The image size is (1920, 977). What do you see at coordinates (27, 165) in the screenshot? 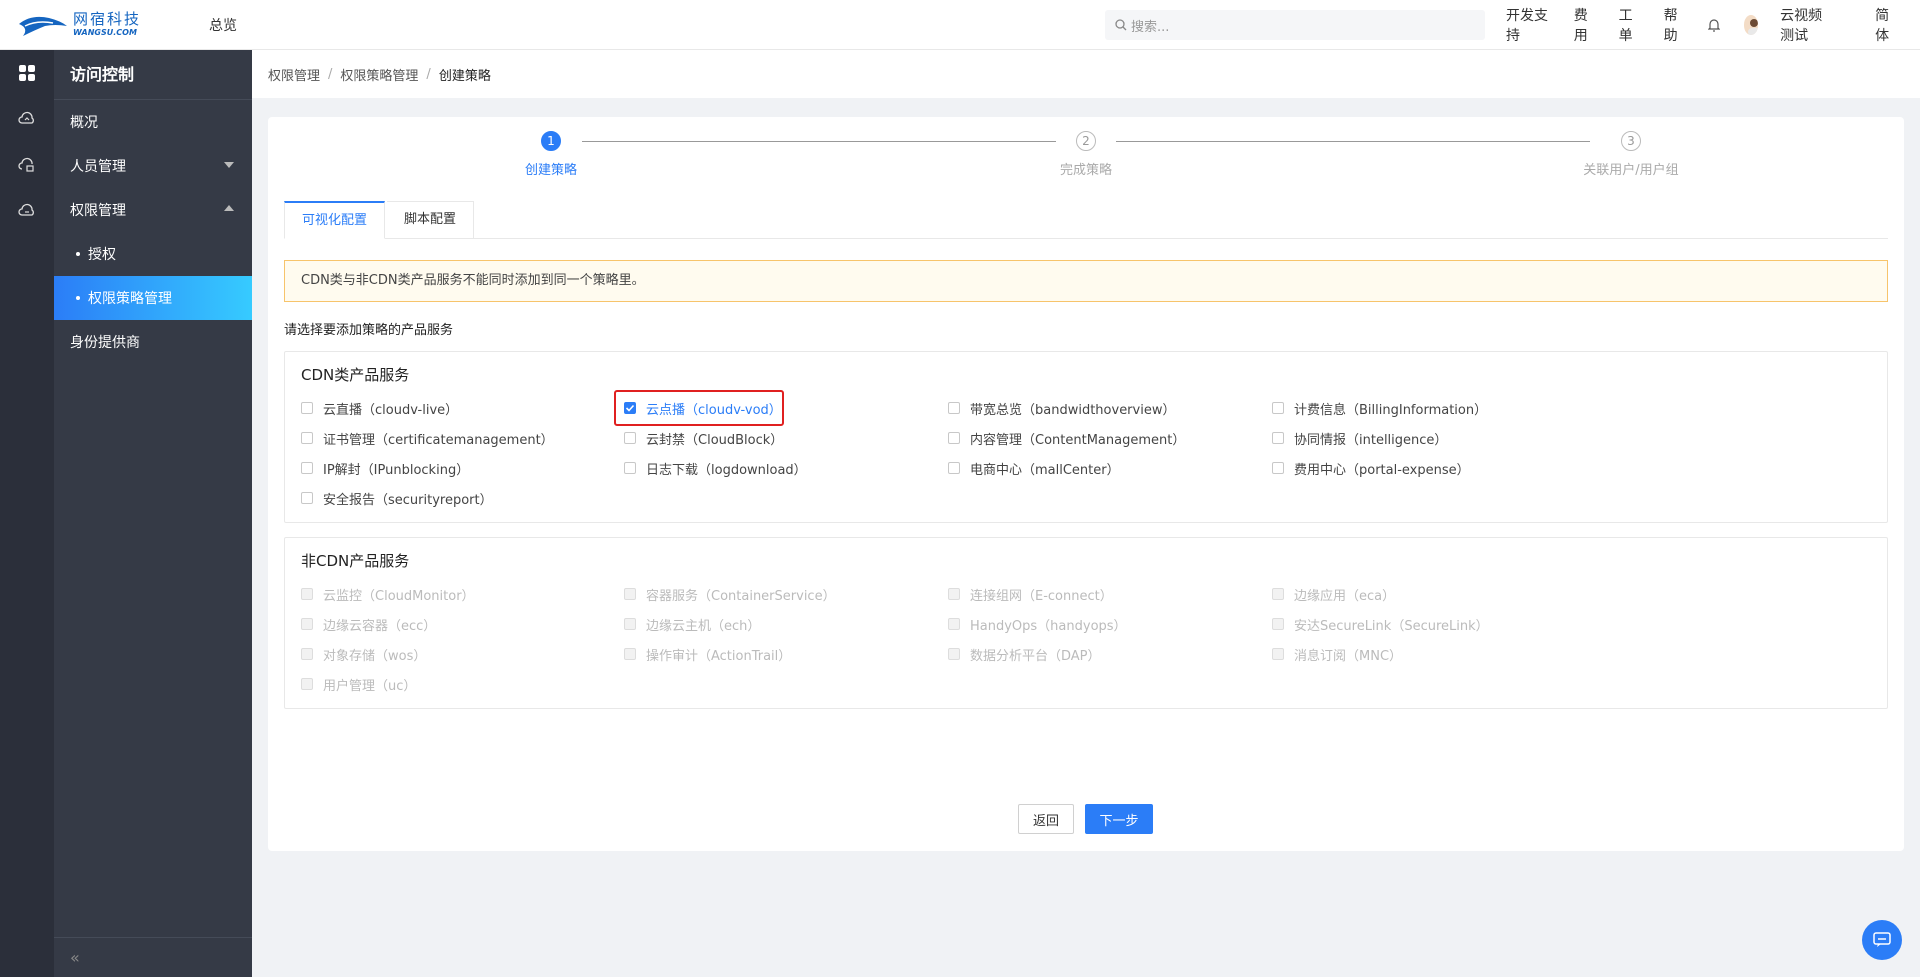
I see `cloud-lock-icon` at bounding box center [27, 165].